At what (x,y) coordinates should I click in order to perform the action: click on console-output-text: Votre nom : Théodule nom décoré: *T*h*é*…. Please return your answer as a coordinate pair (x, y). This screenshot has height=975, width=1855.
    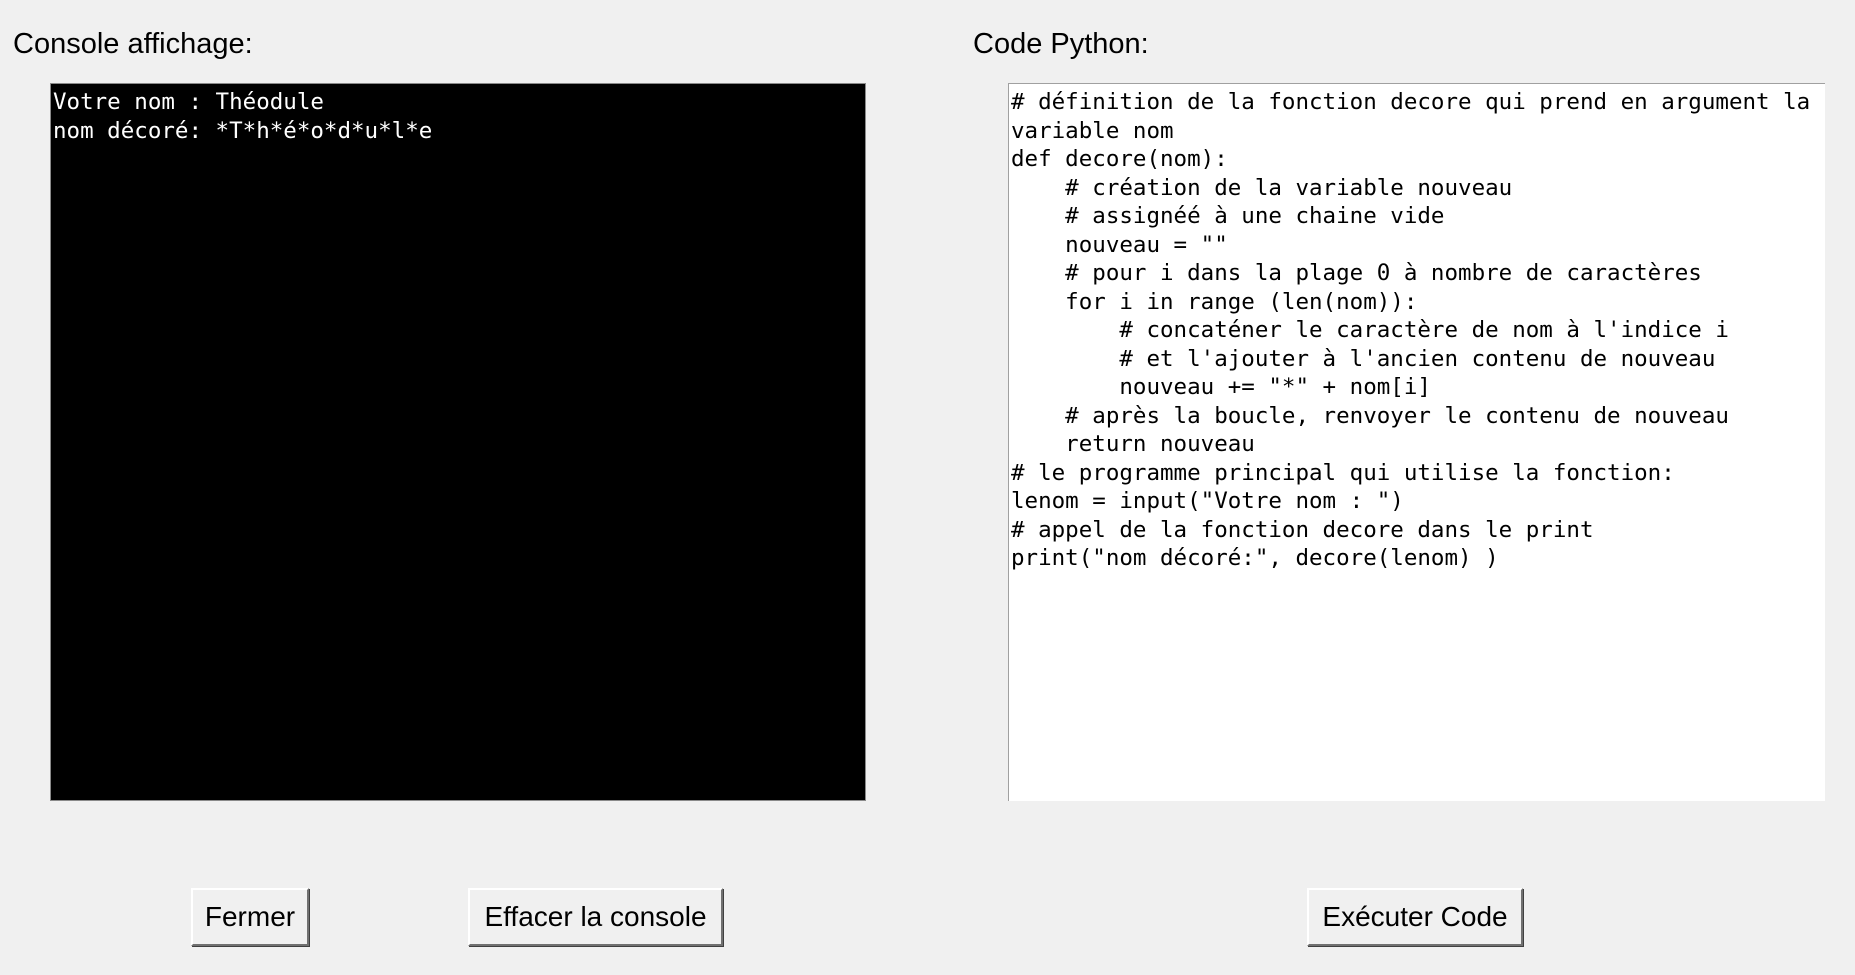
    Looking at the image, I should click on (243, 116).